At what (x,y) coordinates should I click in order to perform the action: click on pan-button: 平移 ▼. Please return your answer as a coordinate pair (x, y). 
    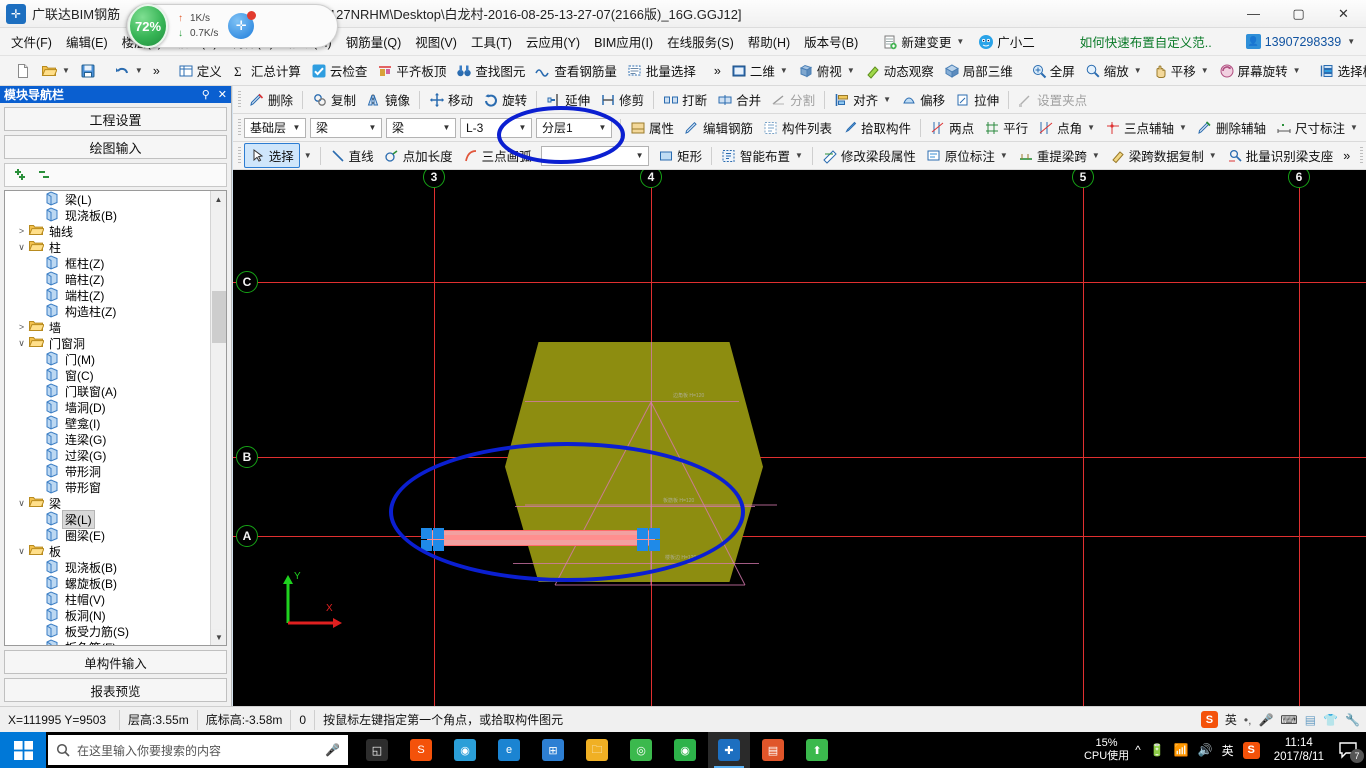
    Looking at the image, I should click on (1180, 70).